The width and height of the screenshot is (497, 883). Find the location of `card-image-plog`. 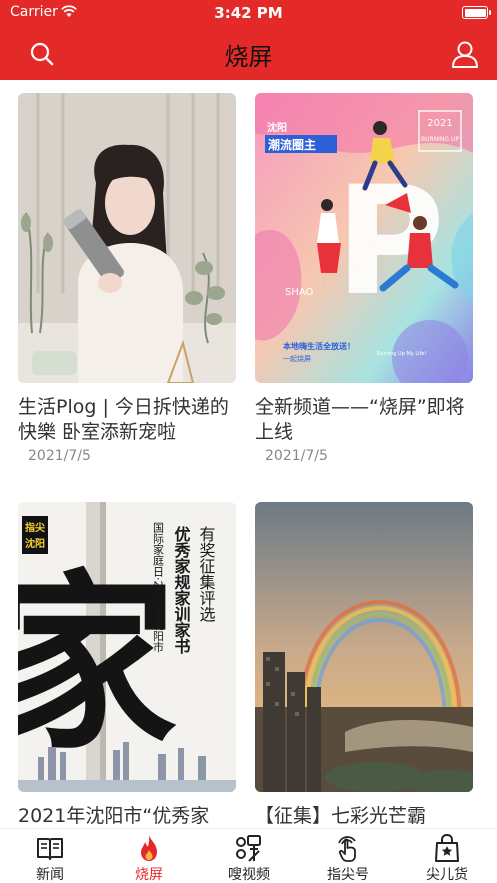

card-image-plog is located at coordinates (127, 238).